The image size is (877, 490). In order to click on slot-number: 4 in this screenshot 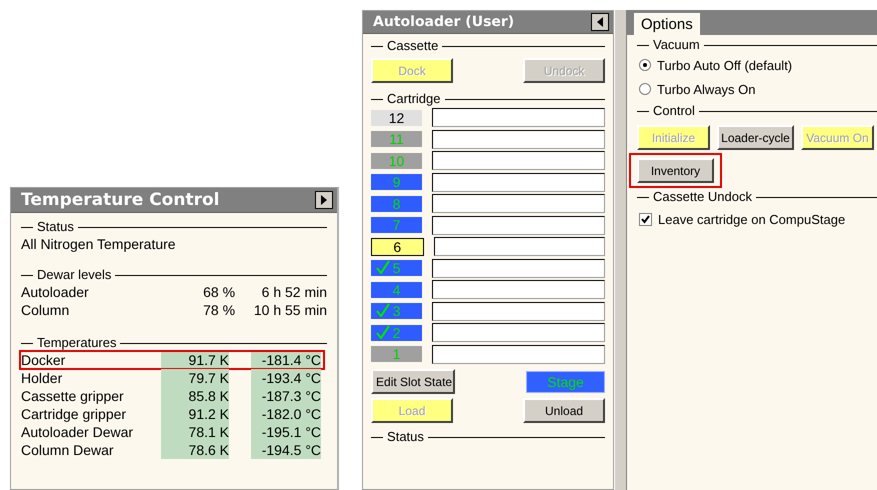, I will do `click(396, 290)`.